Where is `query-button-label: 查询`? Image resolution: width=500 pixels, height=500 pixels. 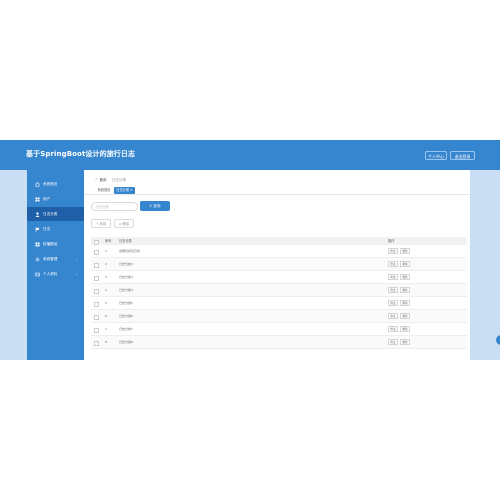 query-button-label: 查询 is located at coordinates (157, 206).